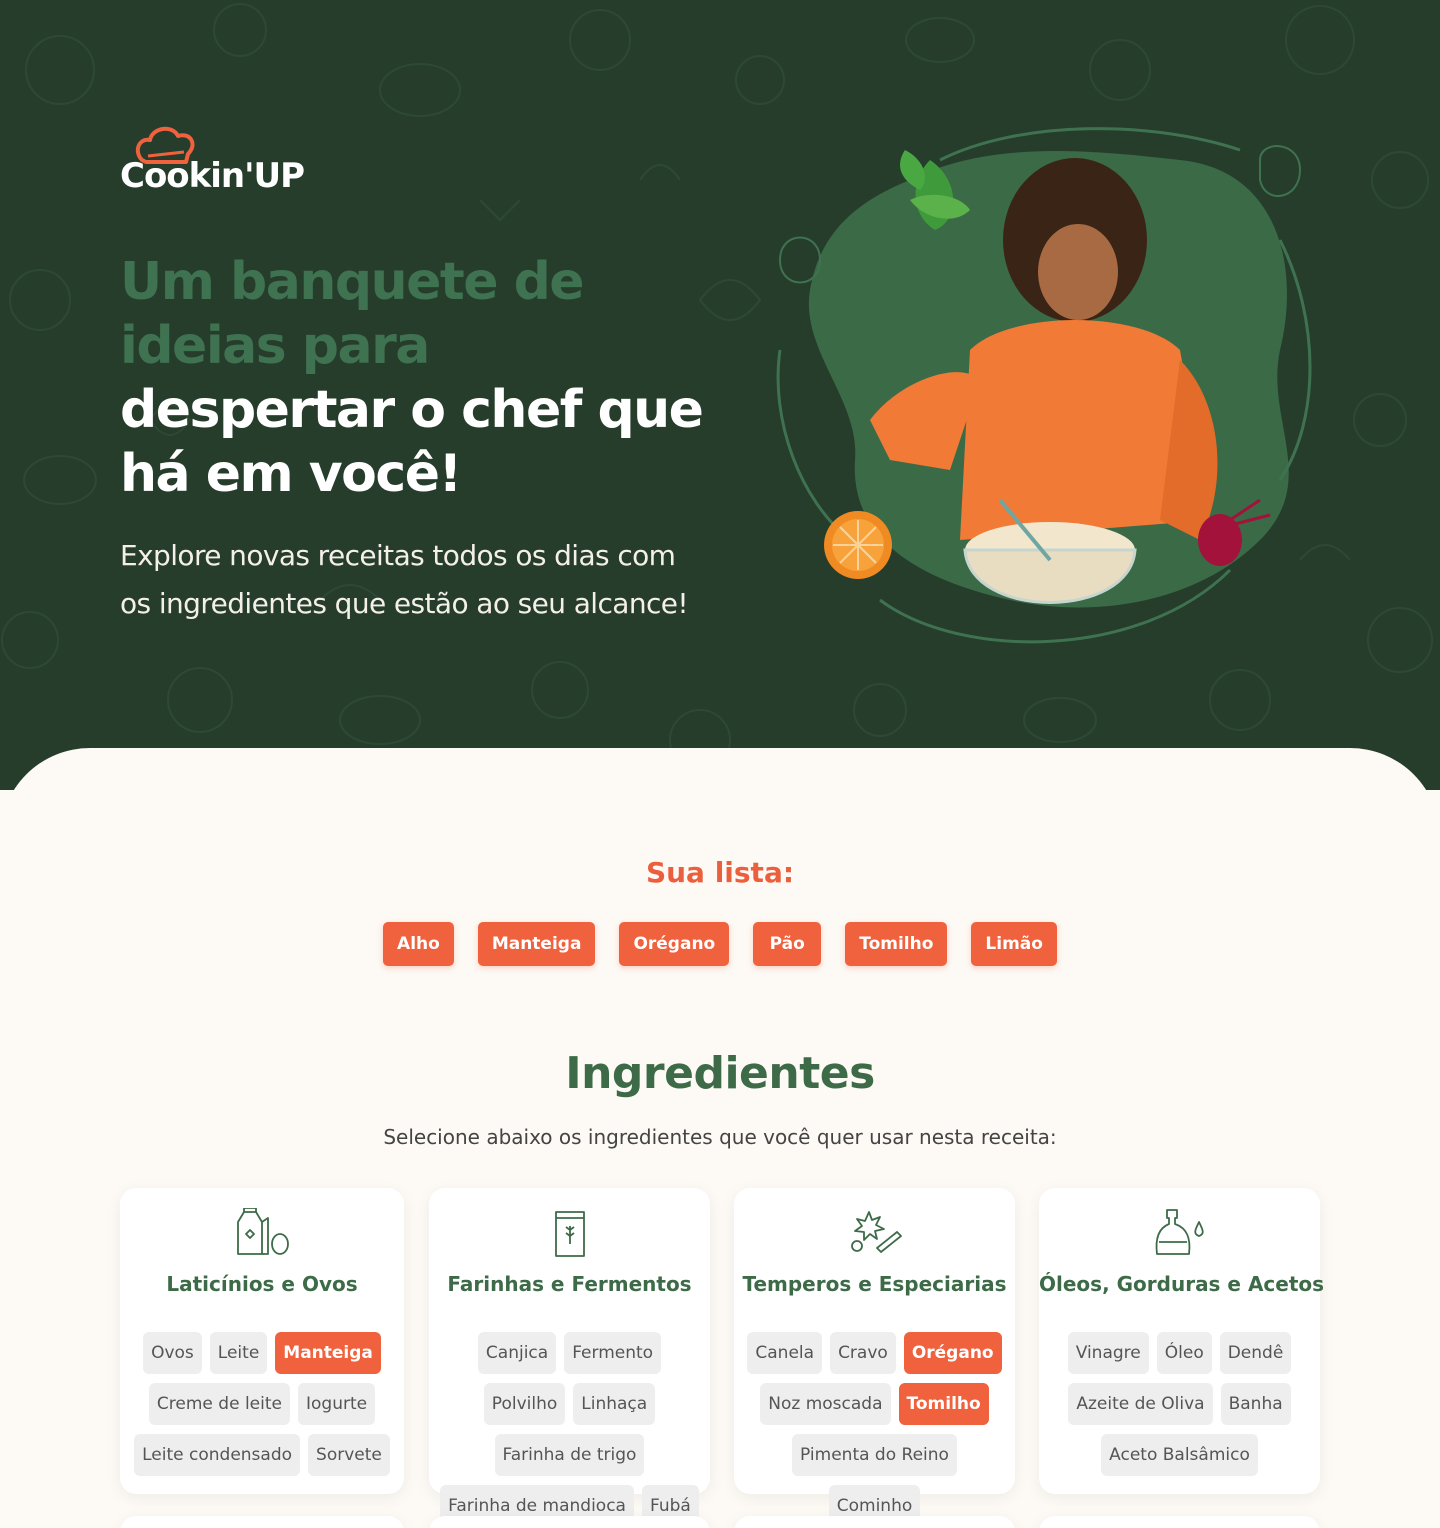 The width and height of the screenshot is (1440, 1528). Describe the element at coordinates (787, 944) in the screenshot. I see `selected-tag: Pão` at that location.